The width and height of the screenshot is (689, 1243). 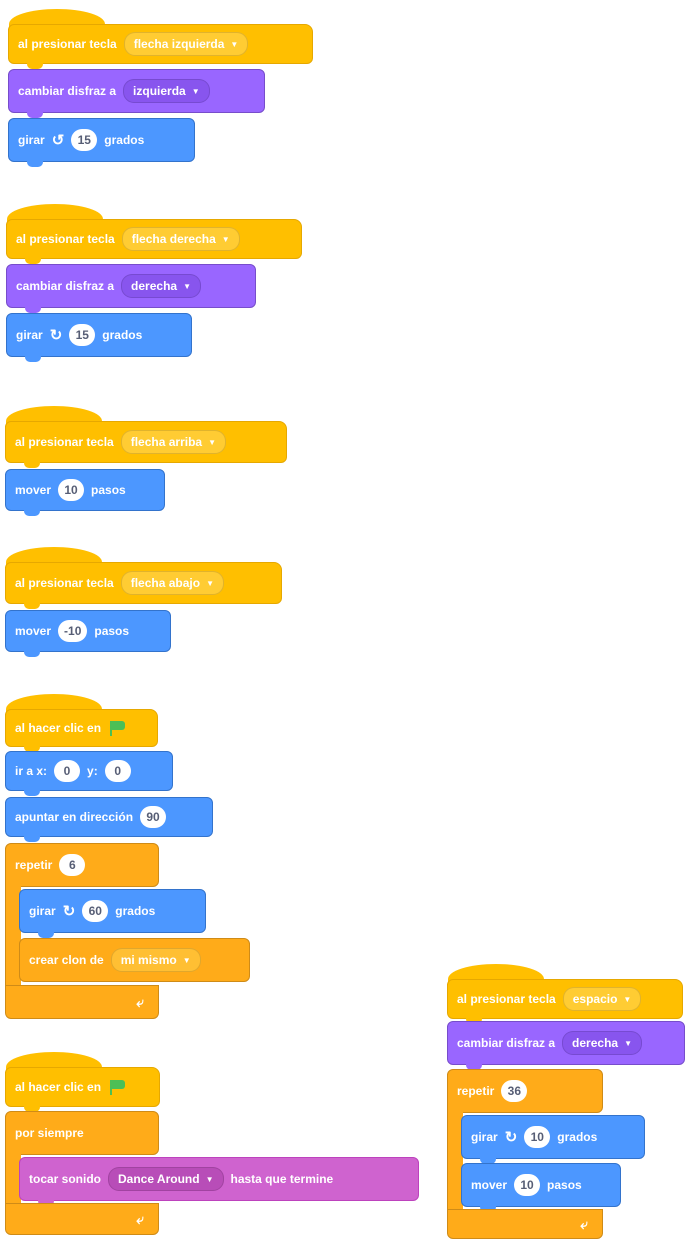 I want to click on x-input: 0, so click(x=67, y=771).